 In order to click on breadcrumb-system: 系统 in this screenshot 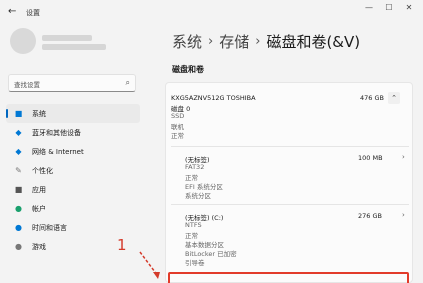, I will do `click(187, 41)`.